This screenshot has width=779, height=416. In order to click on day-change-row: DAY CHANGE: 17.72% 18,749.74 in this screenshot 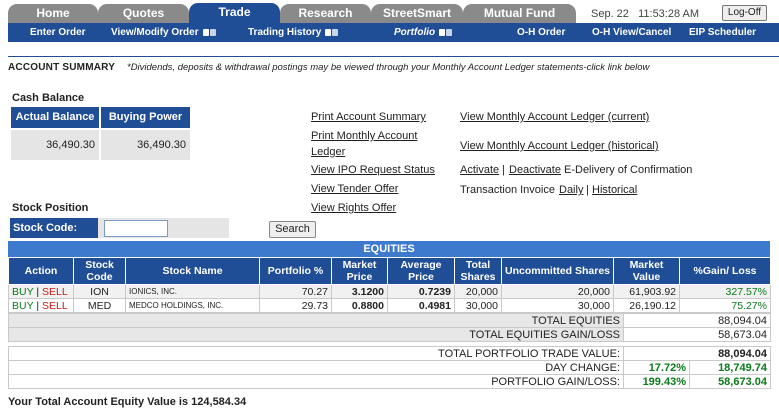, I will do `click(389, 367)`.